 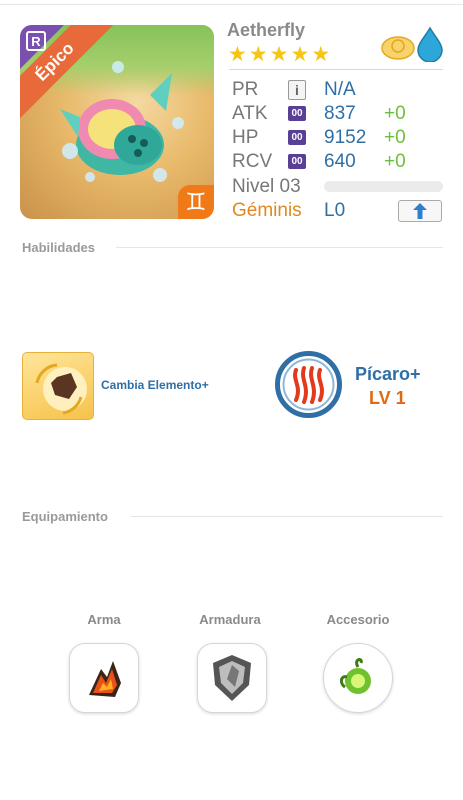 I want to click on armor-label: Armadura, so click(x=230, y=619).